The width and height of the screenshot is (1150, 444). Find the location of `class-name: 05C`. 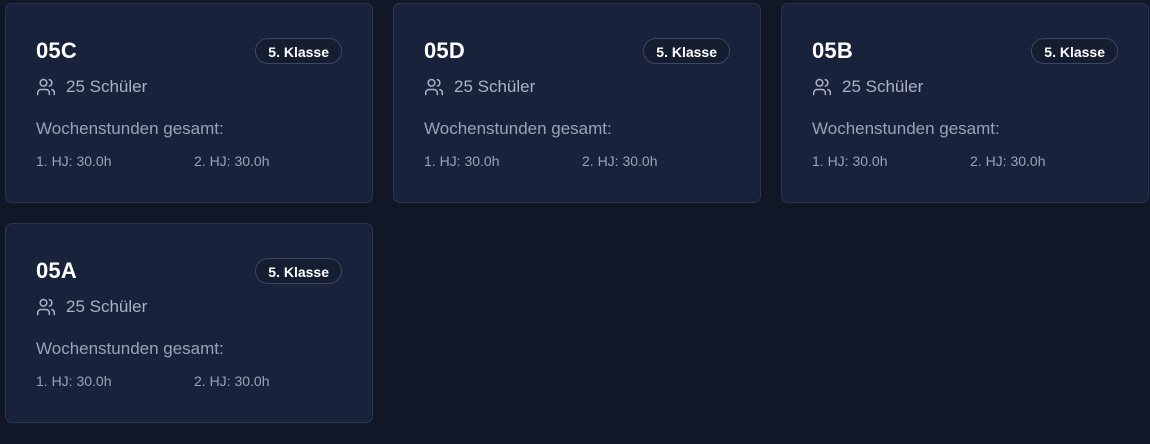

class-name: 05C is located at coordinates (56, 50).